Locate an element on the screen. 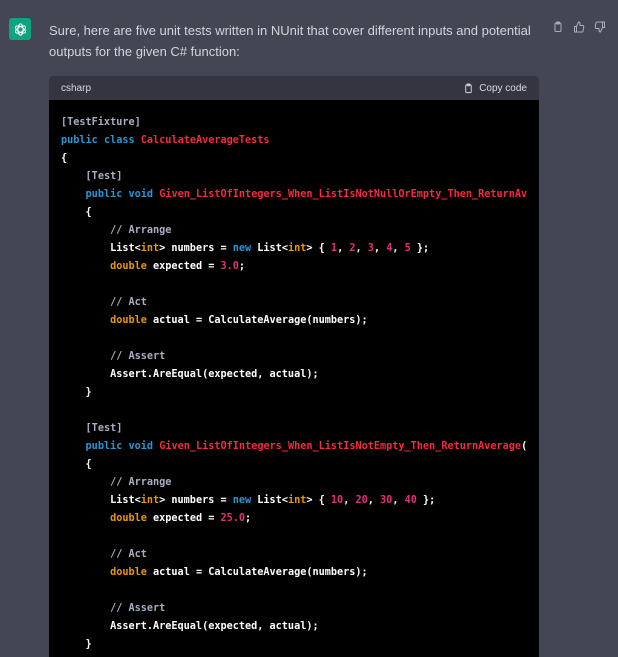 The width and height of the screenshot is (618, 657). code-token: } is located at coordinates (76, 392).